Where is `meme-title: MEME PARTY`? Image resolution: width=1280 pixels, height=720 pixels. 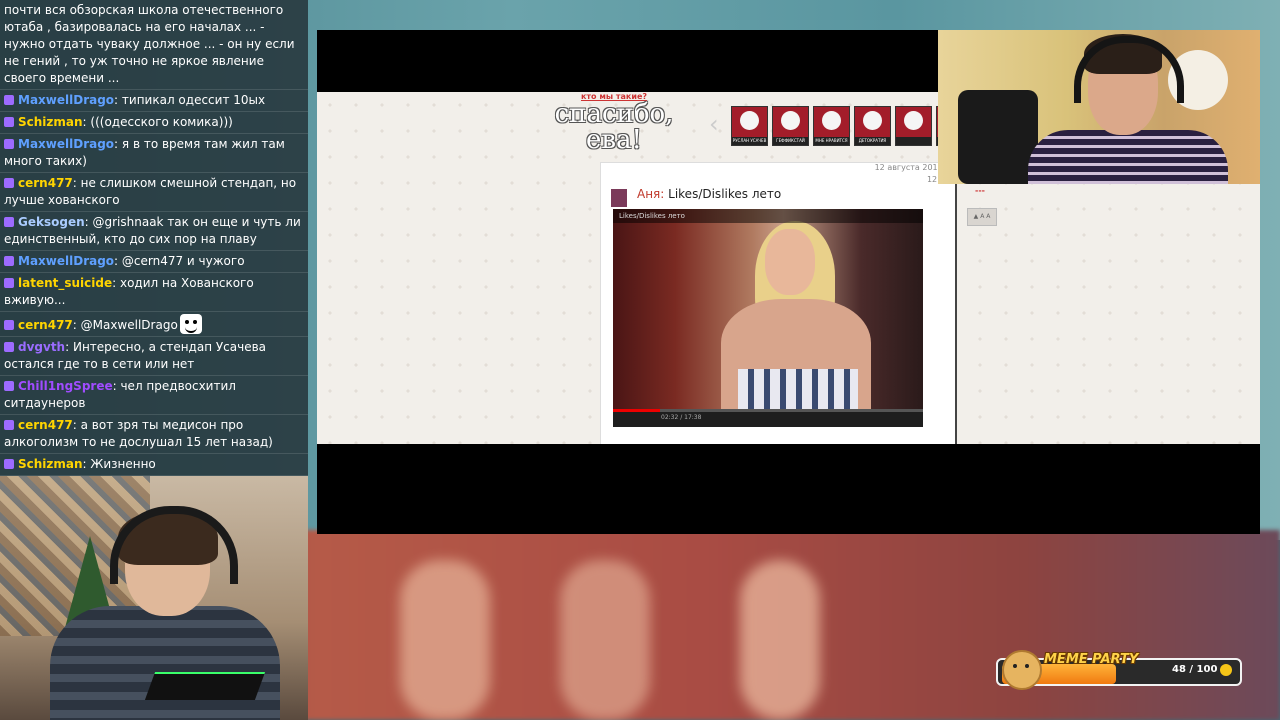
meme-title: MEME PARTY is located at coordinates (1091, 659).